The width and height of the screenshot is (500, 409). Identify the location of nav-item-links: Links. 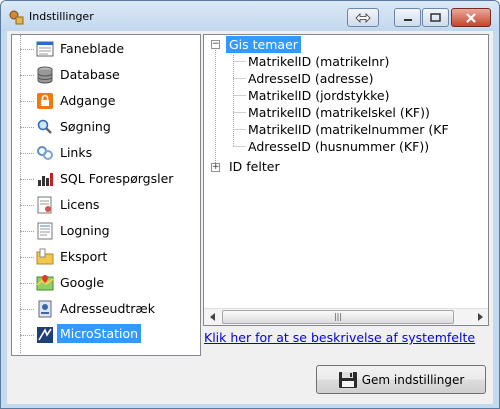
(106, 153).